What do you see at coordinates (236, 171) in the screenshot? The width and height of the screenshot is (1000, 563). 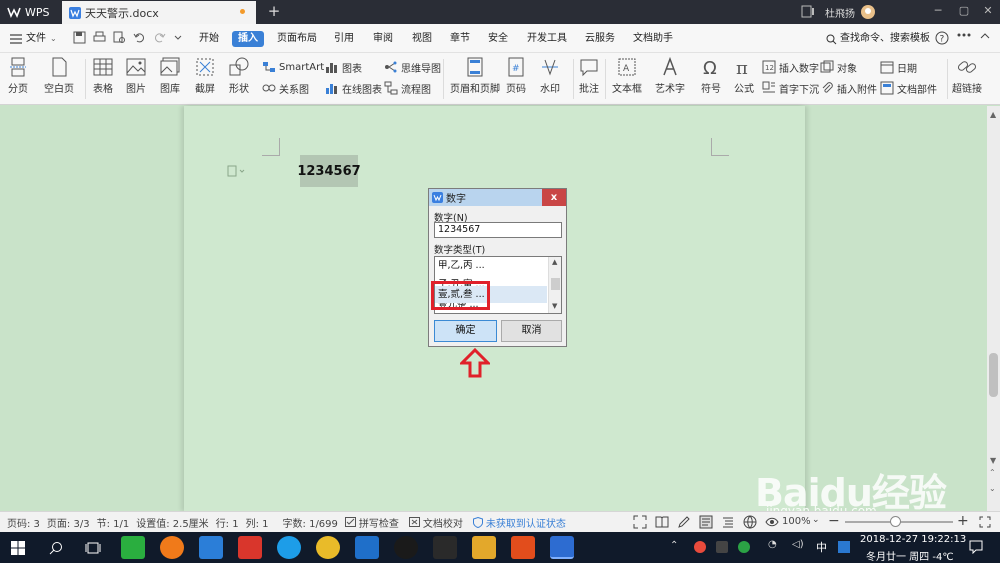 I see `paste-options-icon` at bounding box center [236, 171].